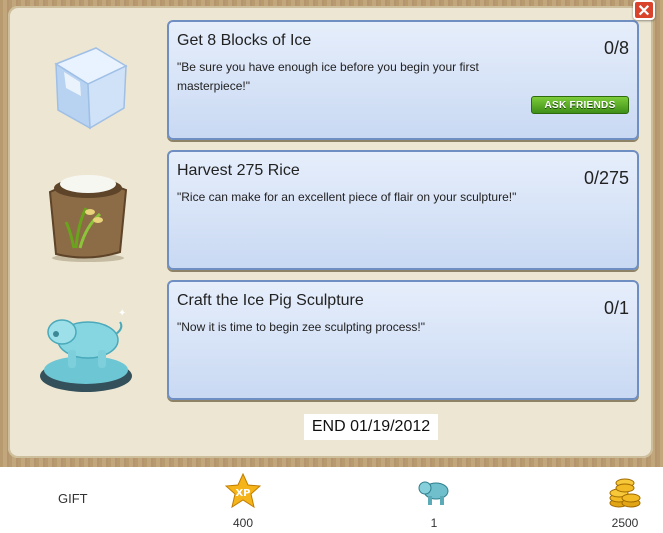 The width and height of the screenshot is (663, 533). Describe the element at coordinates (625, 495) in the screenshot. I see `gold-coins-icon` at that location.